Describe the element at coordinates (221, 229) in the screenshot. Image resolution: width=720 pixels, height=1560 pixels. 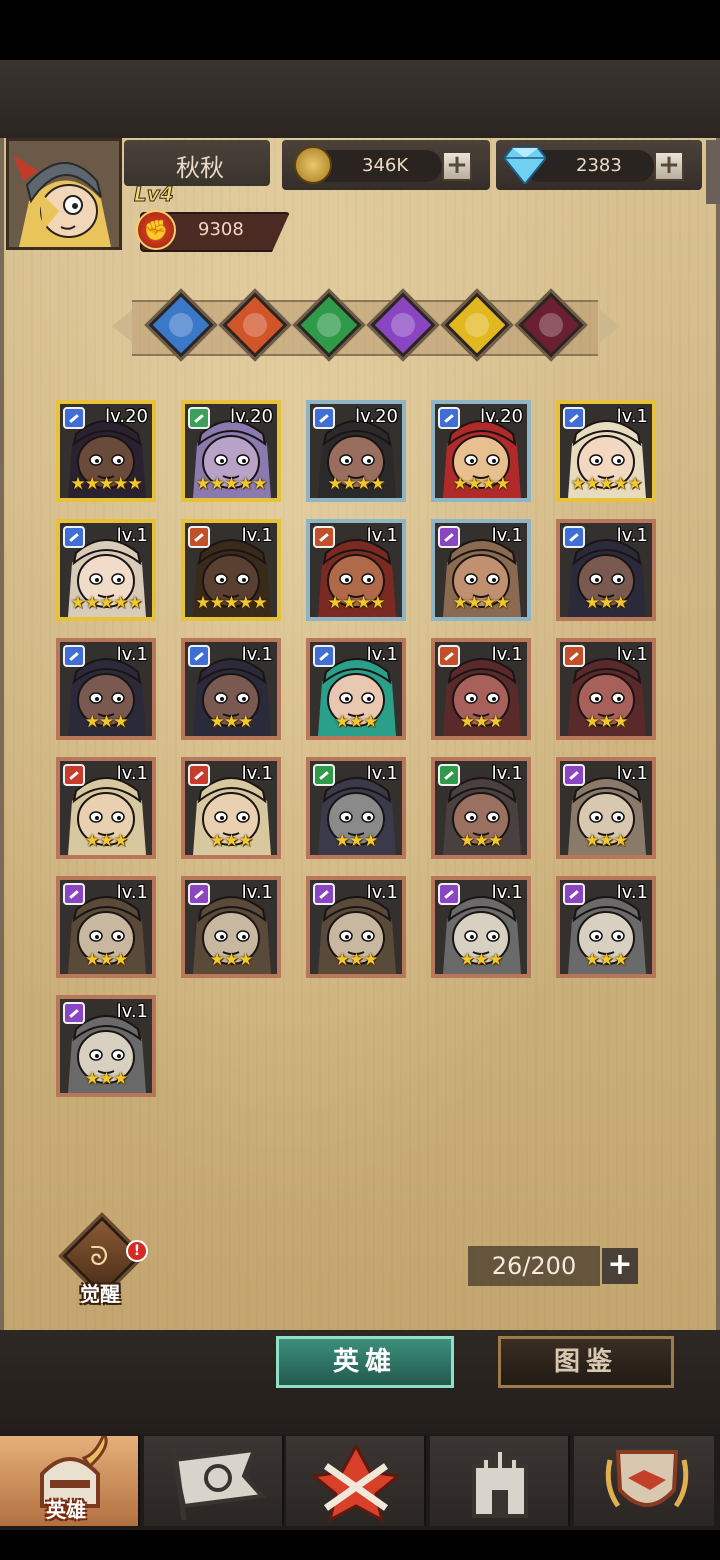
I see `power-value: 9308` at that location.